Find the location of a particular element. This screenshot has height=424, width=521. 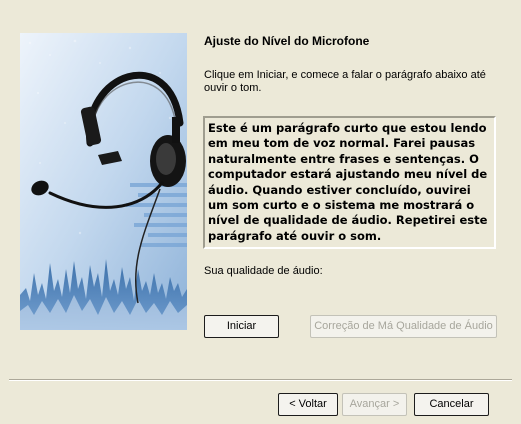

back-button: < Voltar is located at coordinates (308, 404).